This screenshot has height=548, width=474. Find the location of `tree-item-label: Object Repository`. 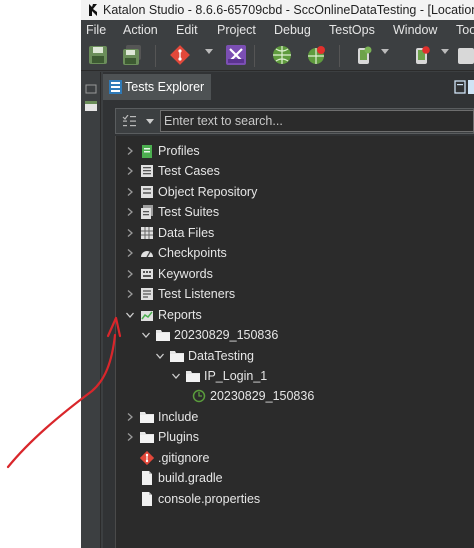

tree-item-label: Object Repository is located at coordinates (208, 191).